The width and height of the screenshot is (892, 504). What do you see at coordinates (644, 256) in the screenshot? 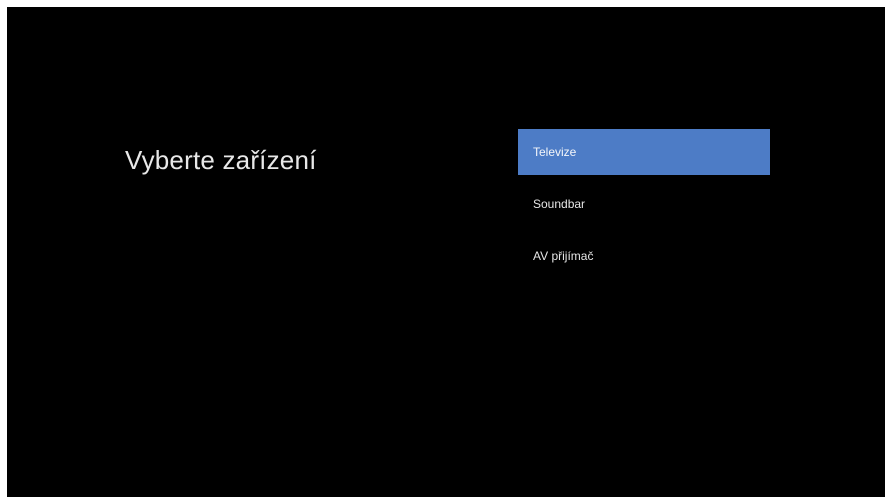
I see `menu-item-av-prijimac: AV přijímač` at bounding box center [644, 256].